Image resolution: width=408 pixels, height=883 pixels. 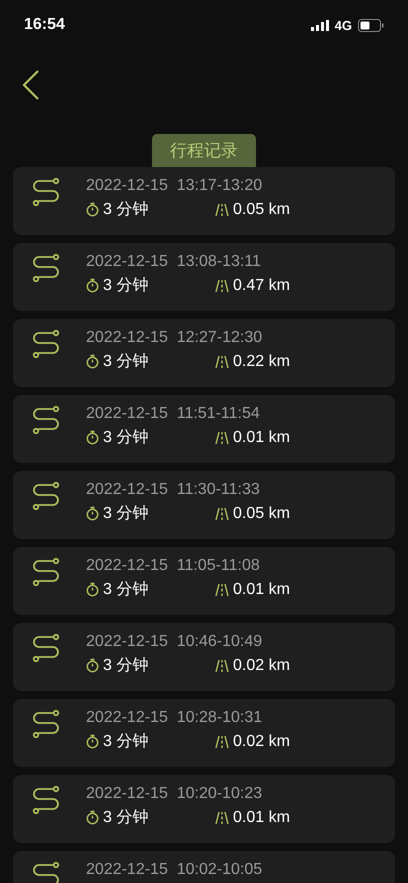 What do you see at coordinates (343, 25) in the screenshot?
I see `network-label: 4G` at bounding box center [343, 25].